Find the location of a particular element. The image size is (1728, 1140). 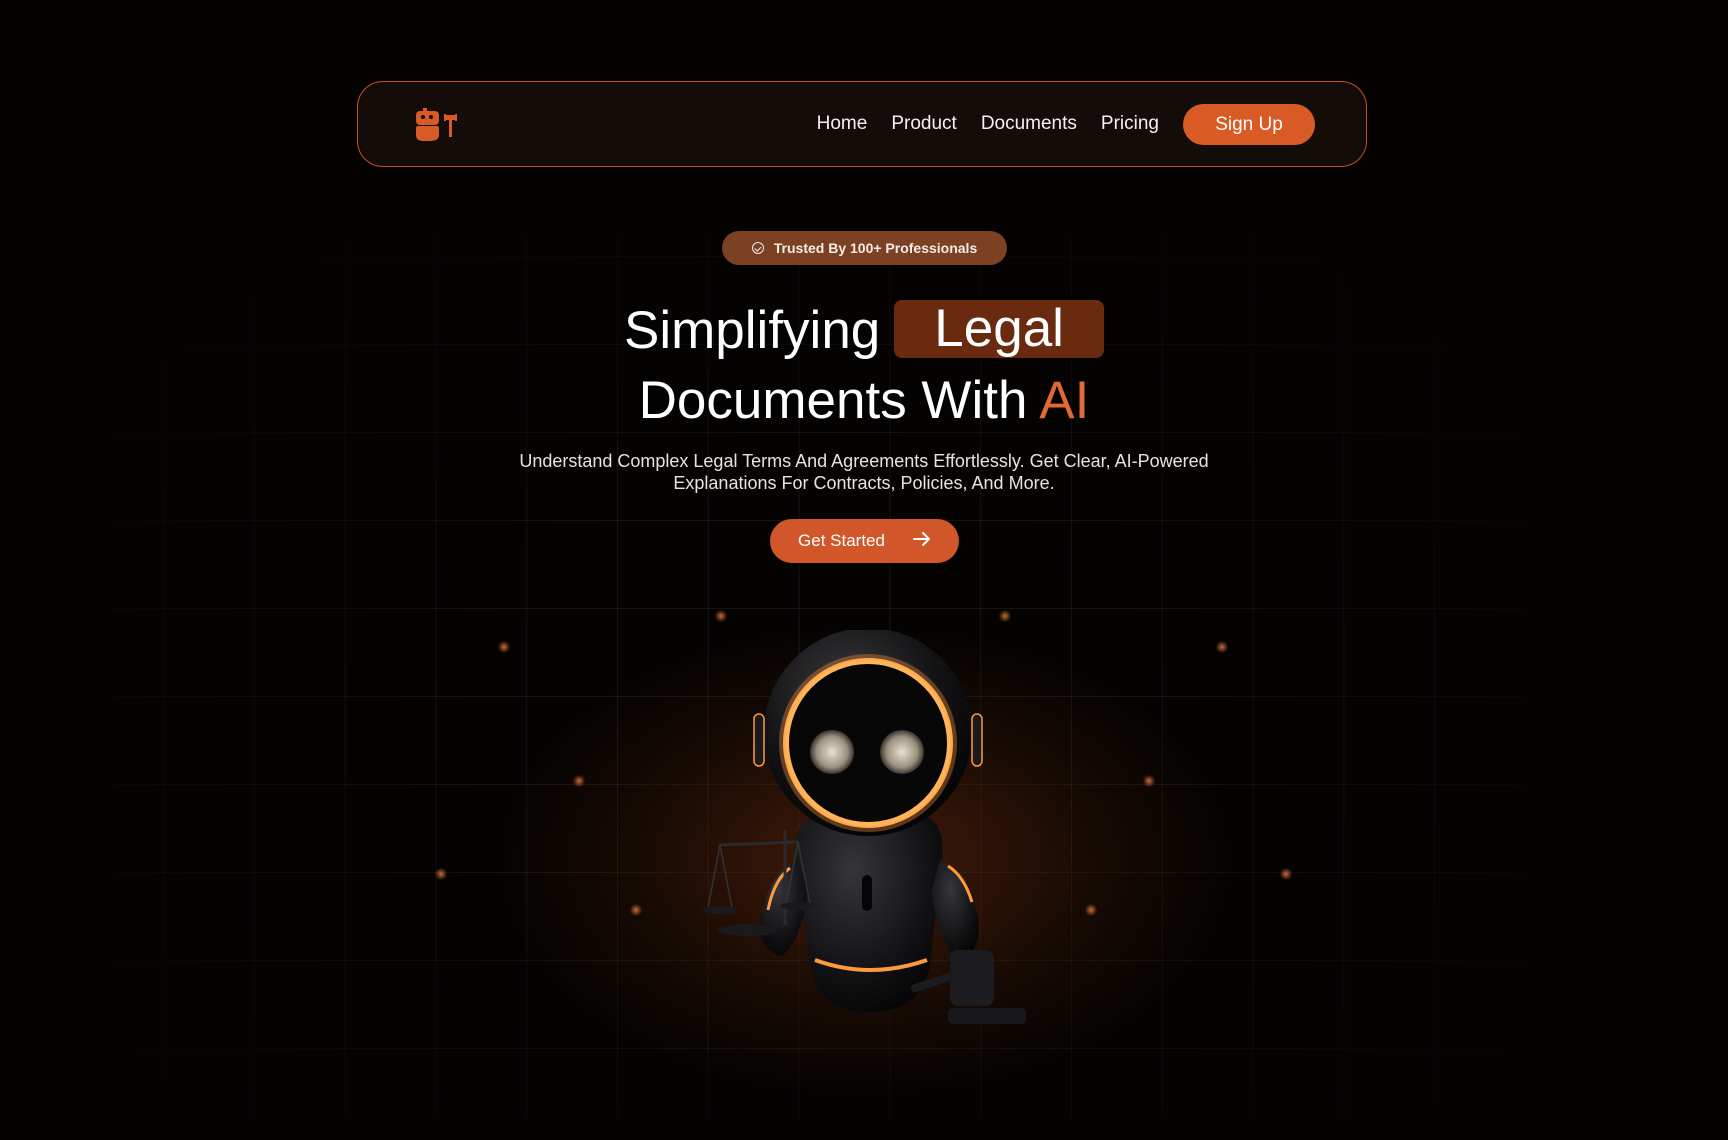

trusted-badge: Trusted By 100+ Professionals is located at coordinates (864, 248).